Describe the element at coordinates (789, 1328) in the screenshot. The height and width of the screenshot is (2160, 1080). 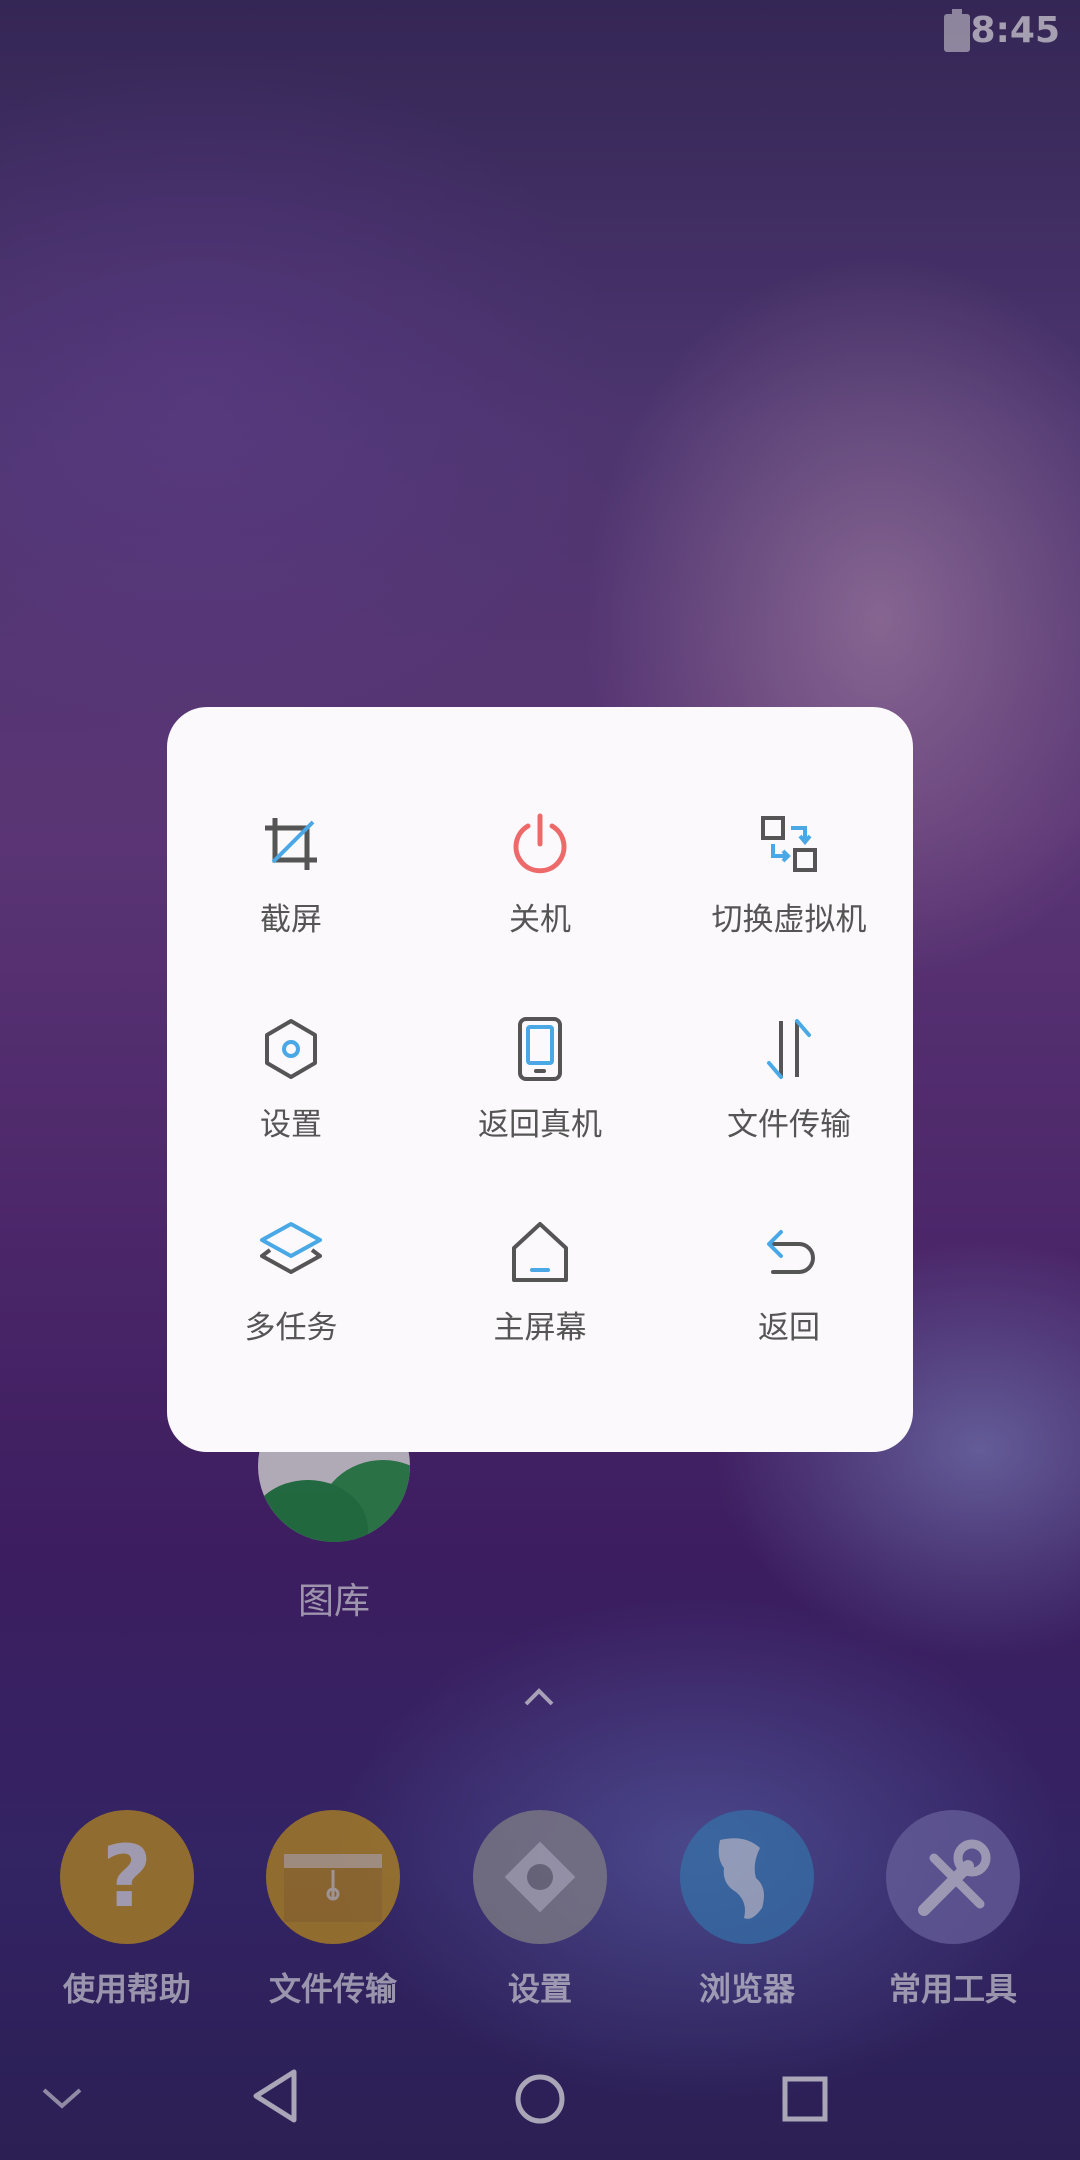
I see `menu-item-label: 返回` at that location.